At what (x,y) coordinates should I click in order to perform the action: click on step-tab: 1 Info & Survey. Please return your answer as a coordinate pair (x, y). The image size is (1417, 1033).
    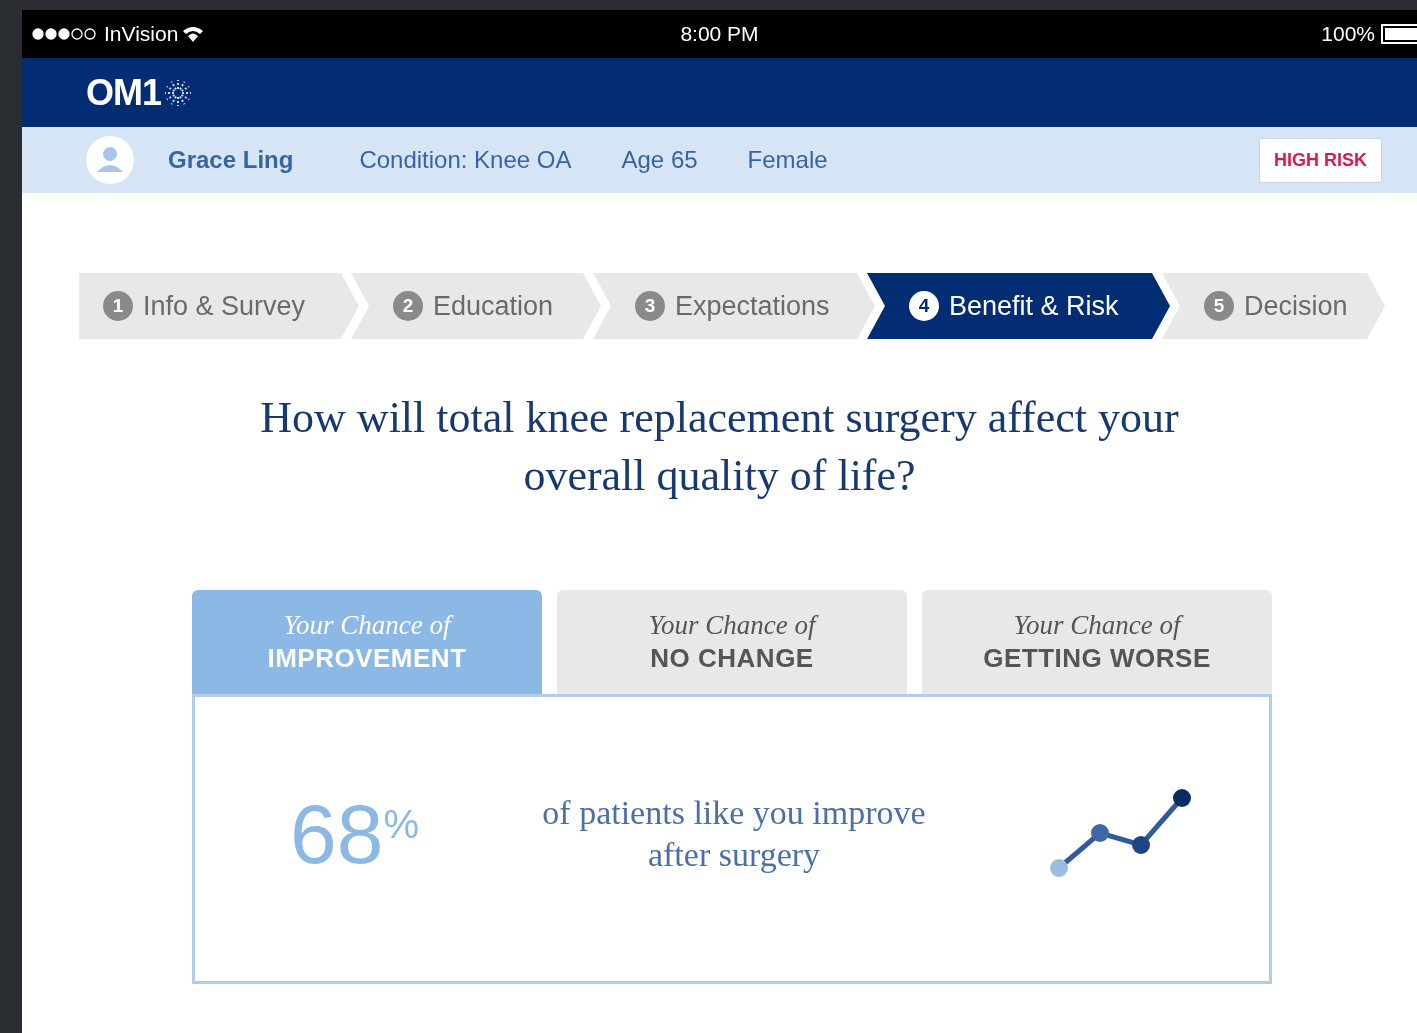
    Looking at the image, I should click on (219, 306).